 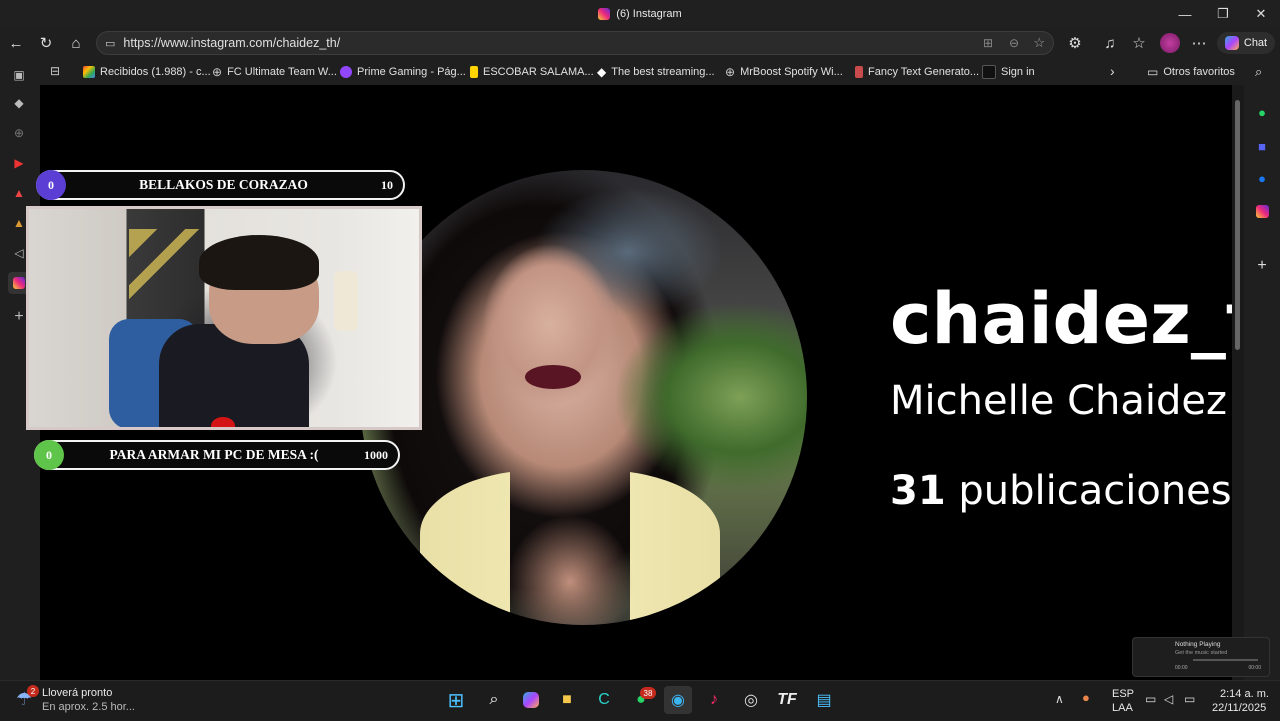 What do you see at coordinates (1191, 71) in the screenshot?
I see `bookmark-other-favorites: ▭ Otros favoritos` at bounding box center [1191, 71].